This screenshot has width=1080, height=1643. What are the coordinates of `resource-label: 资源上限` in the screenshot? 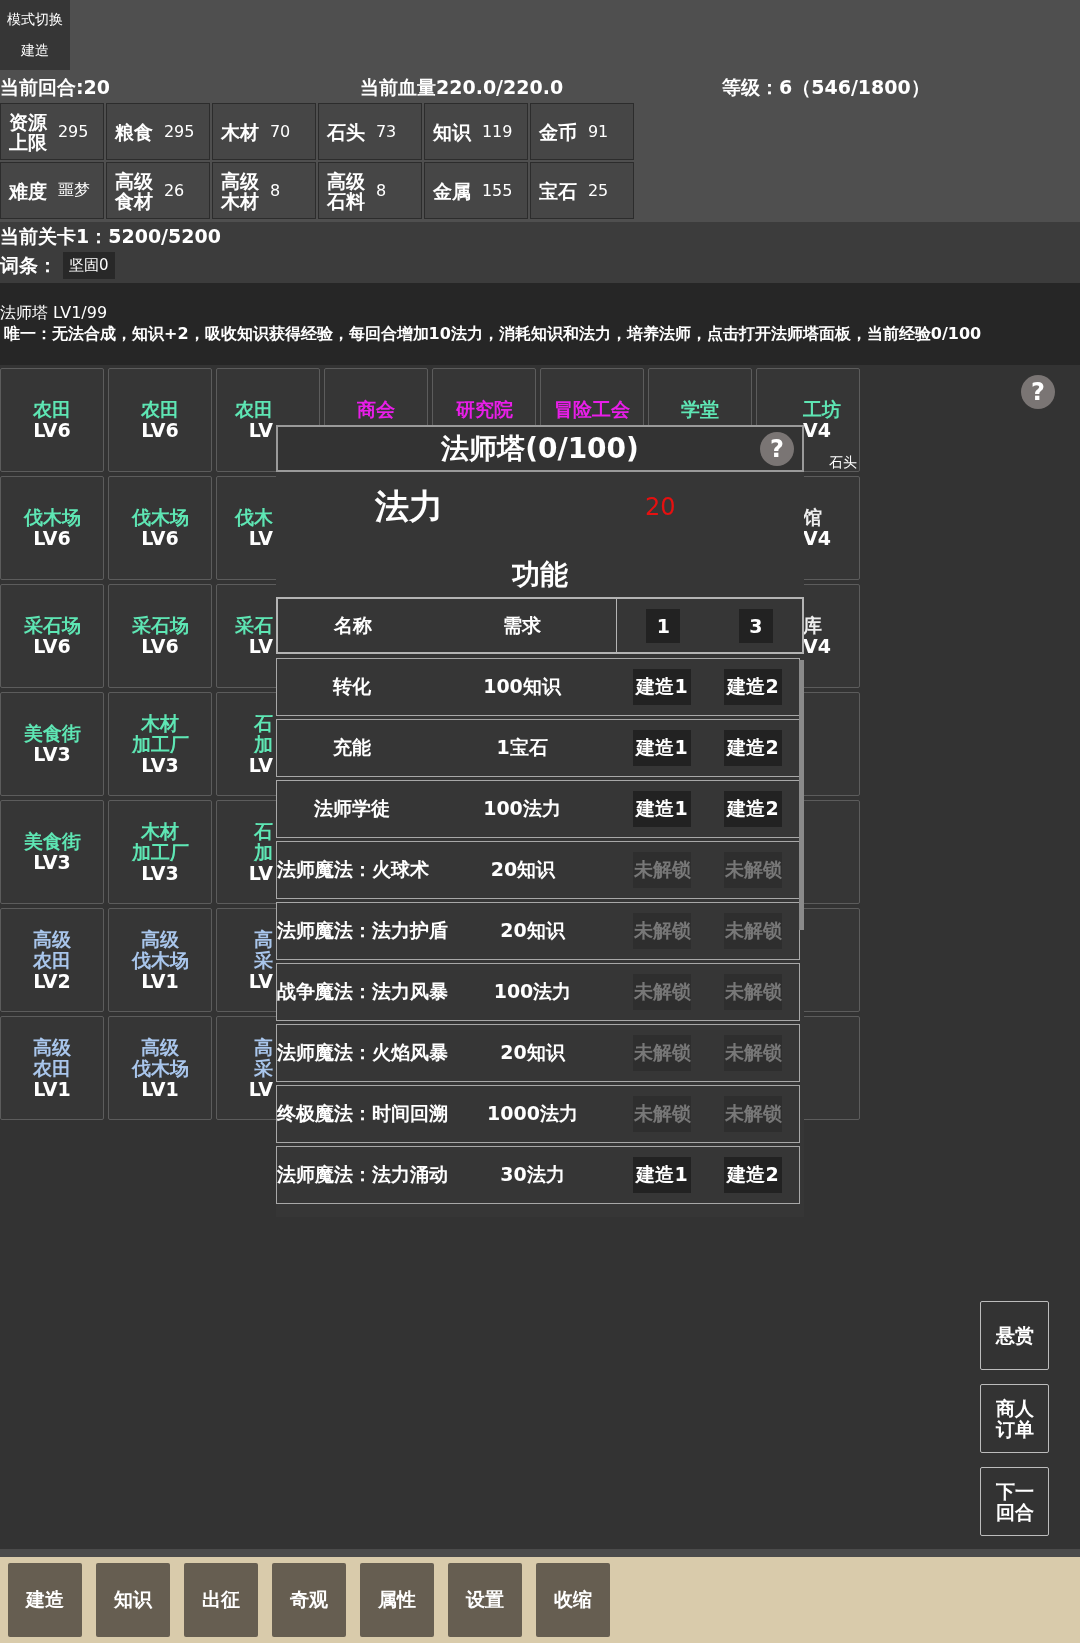 It's located at (28, 131).